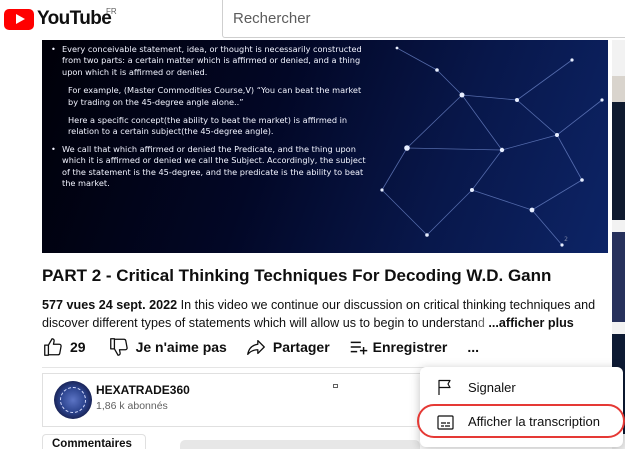 This screenshot has width=625, height=449. Describe the element at coordinates (64, 347) in the screenshot. I see `like-button: 29` at that location.